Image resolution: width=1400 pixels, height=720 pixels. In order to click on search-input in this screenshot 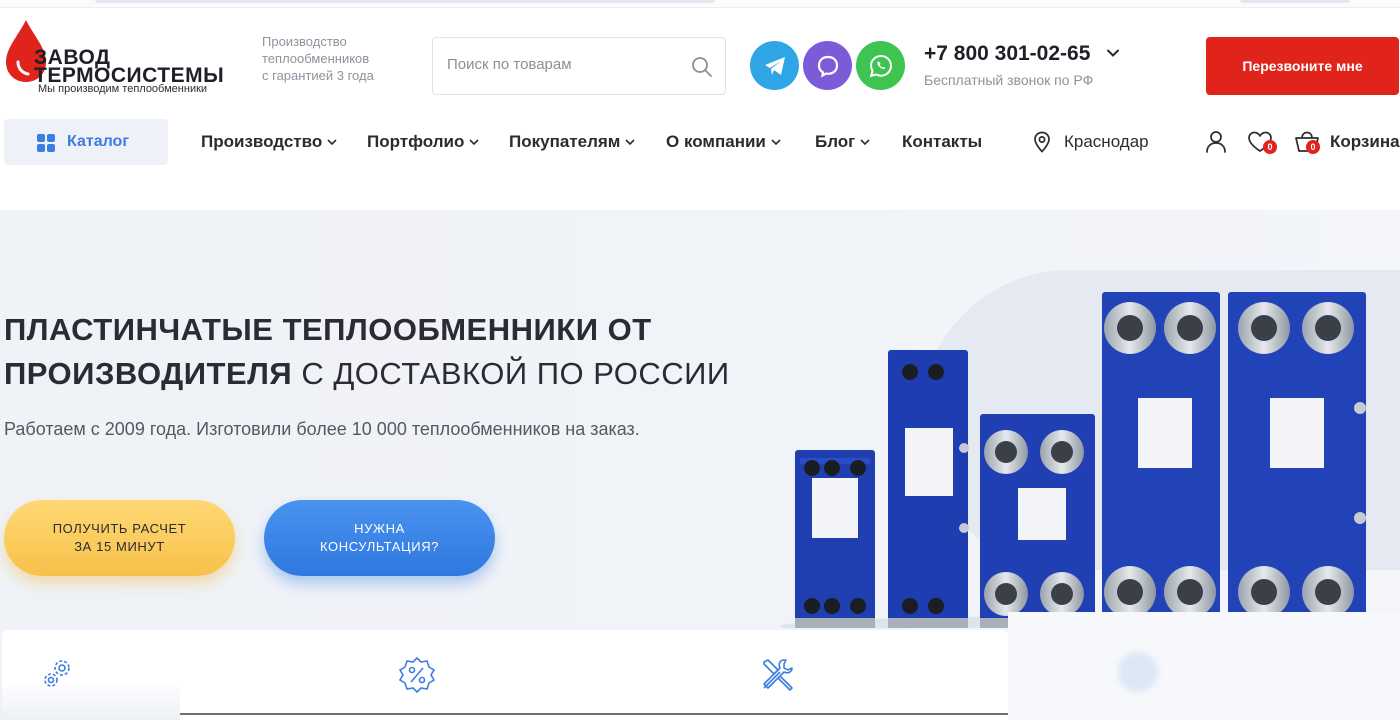, I will do `click(562, 64)`.